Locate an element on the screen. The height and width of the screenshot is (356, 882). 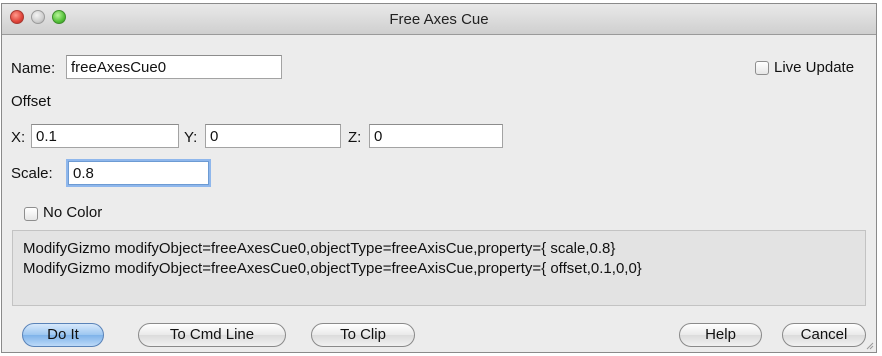
window-title: Free Axes Cue is located at coordinates (439, 19).